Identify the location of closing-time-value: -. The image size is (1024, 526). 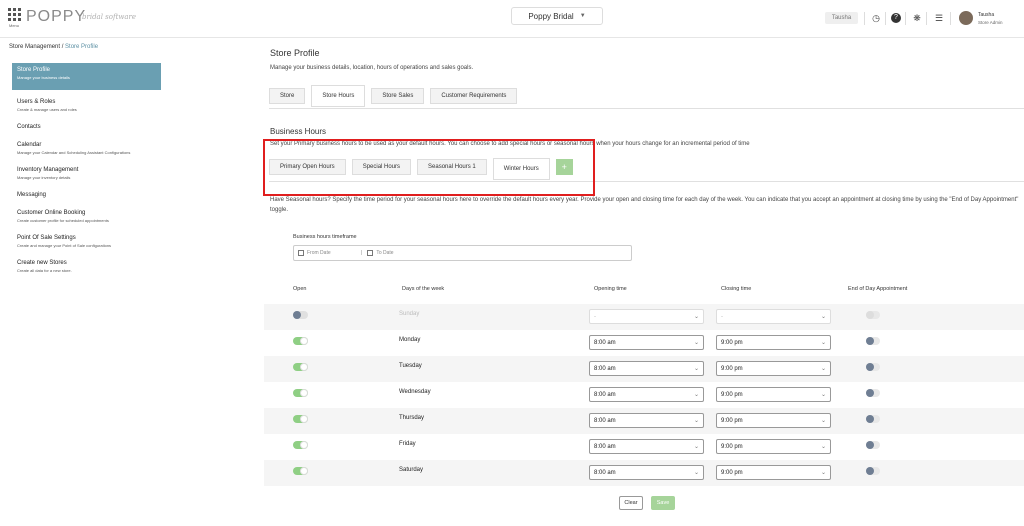
(722, 316).